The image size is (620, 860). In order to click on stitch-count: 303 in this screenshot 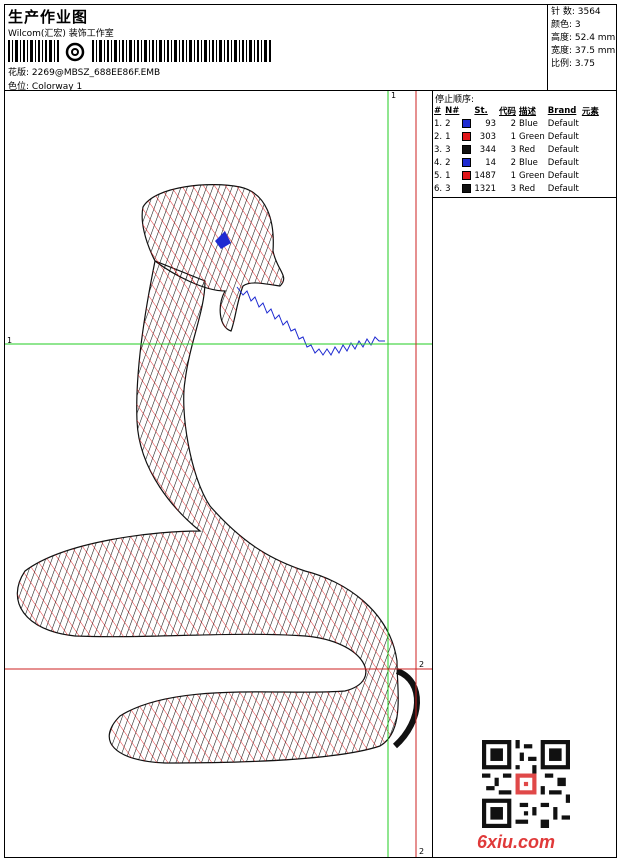, I will do `click(488, 136)`.